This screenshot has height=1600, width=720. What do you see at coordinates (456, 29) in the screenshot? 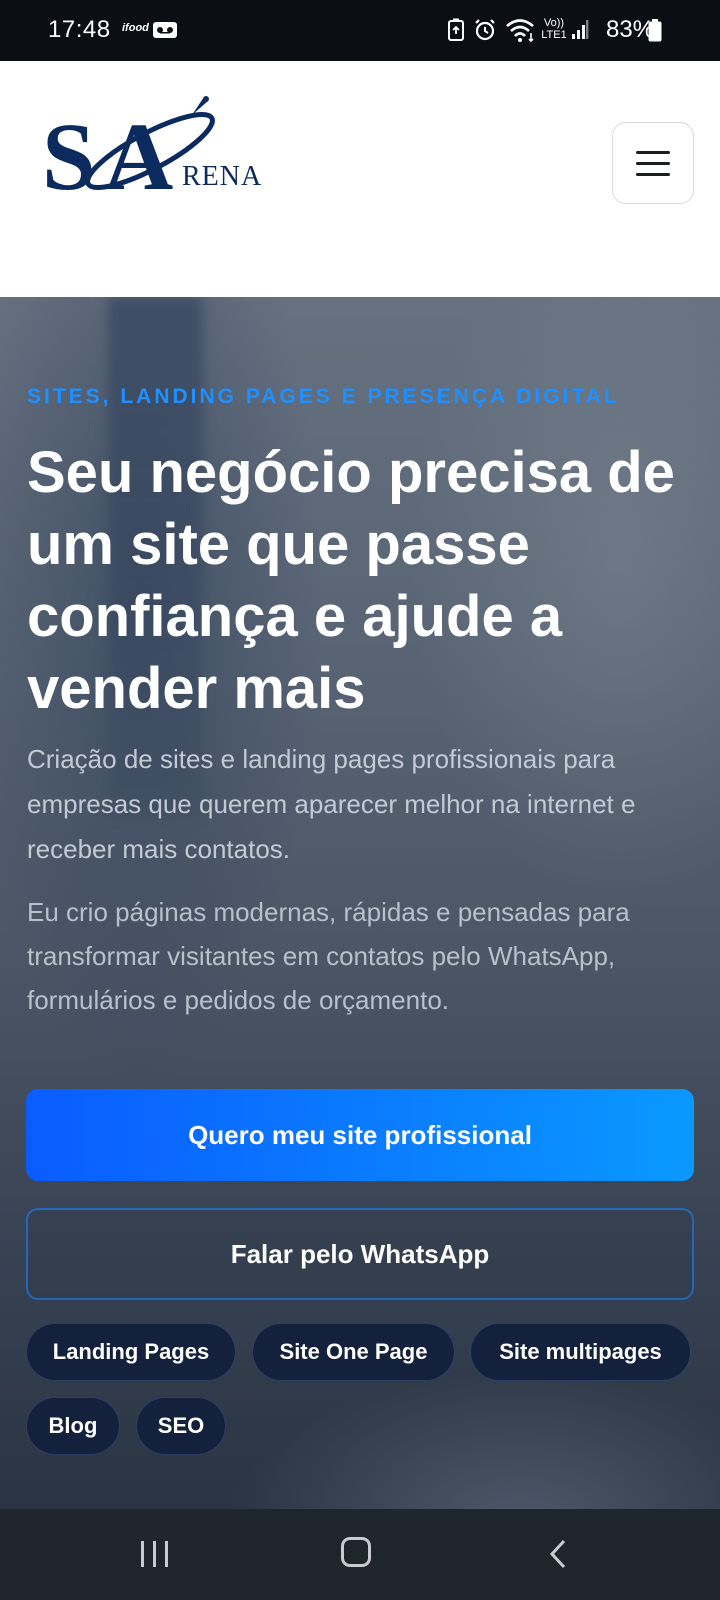
I see `battery-saver-icon` at bounding box center [456, 29].